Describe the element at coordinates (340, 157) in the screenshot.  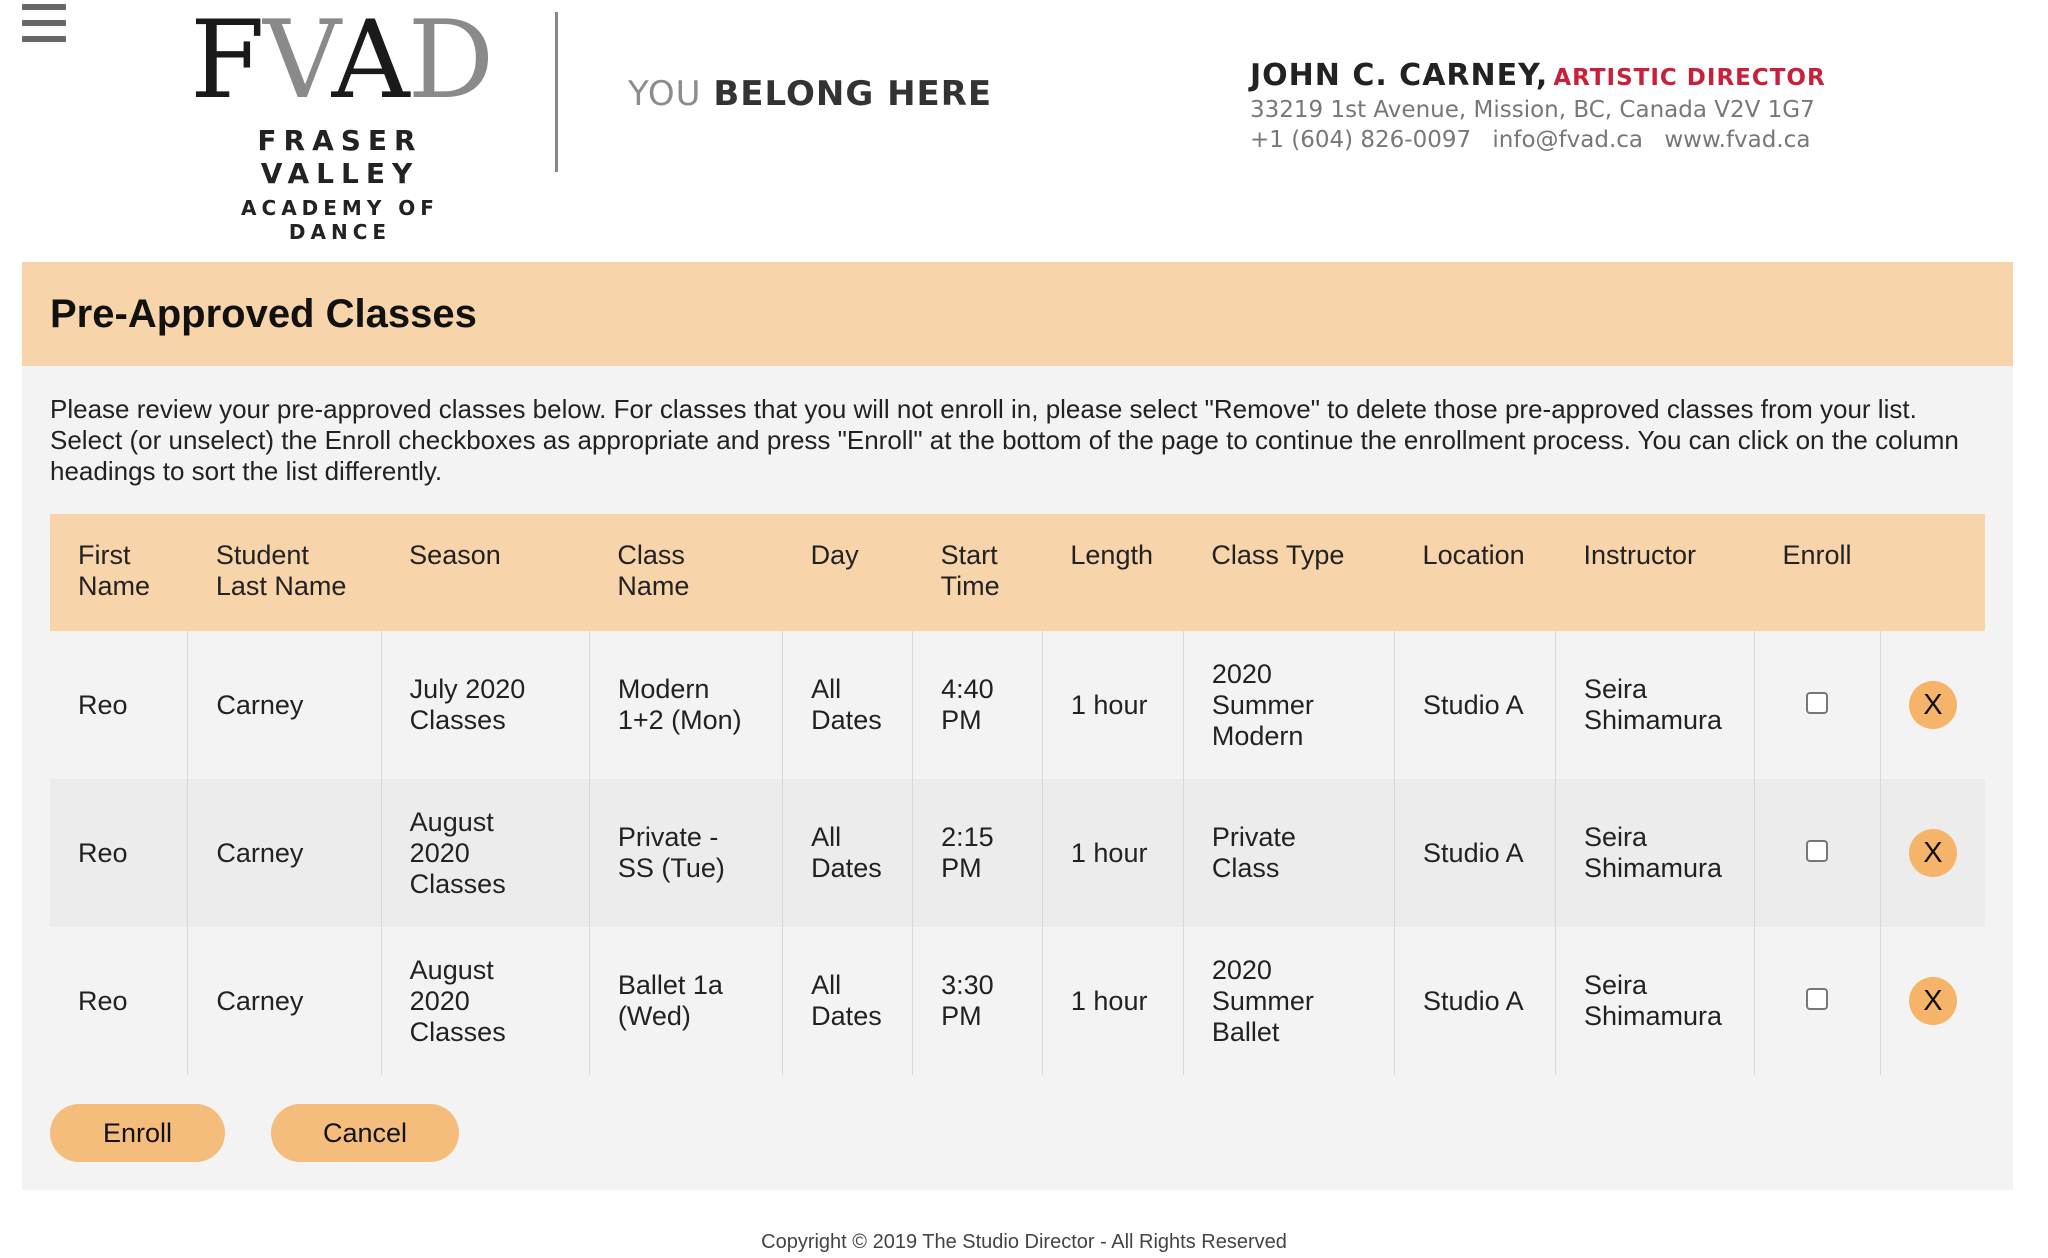
I see `logo-name-line1: FRASER VALLEY` at that location.